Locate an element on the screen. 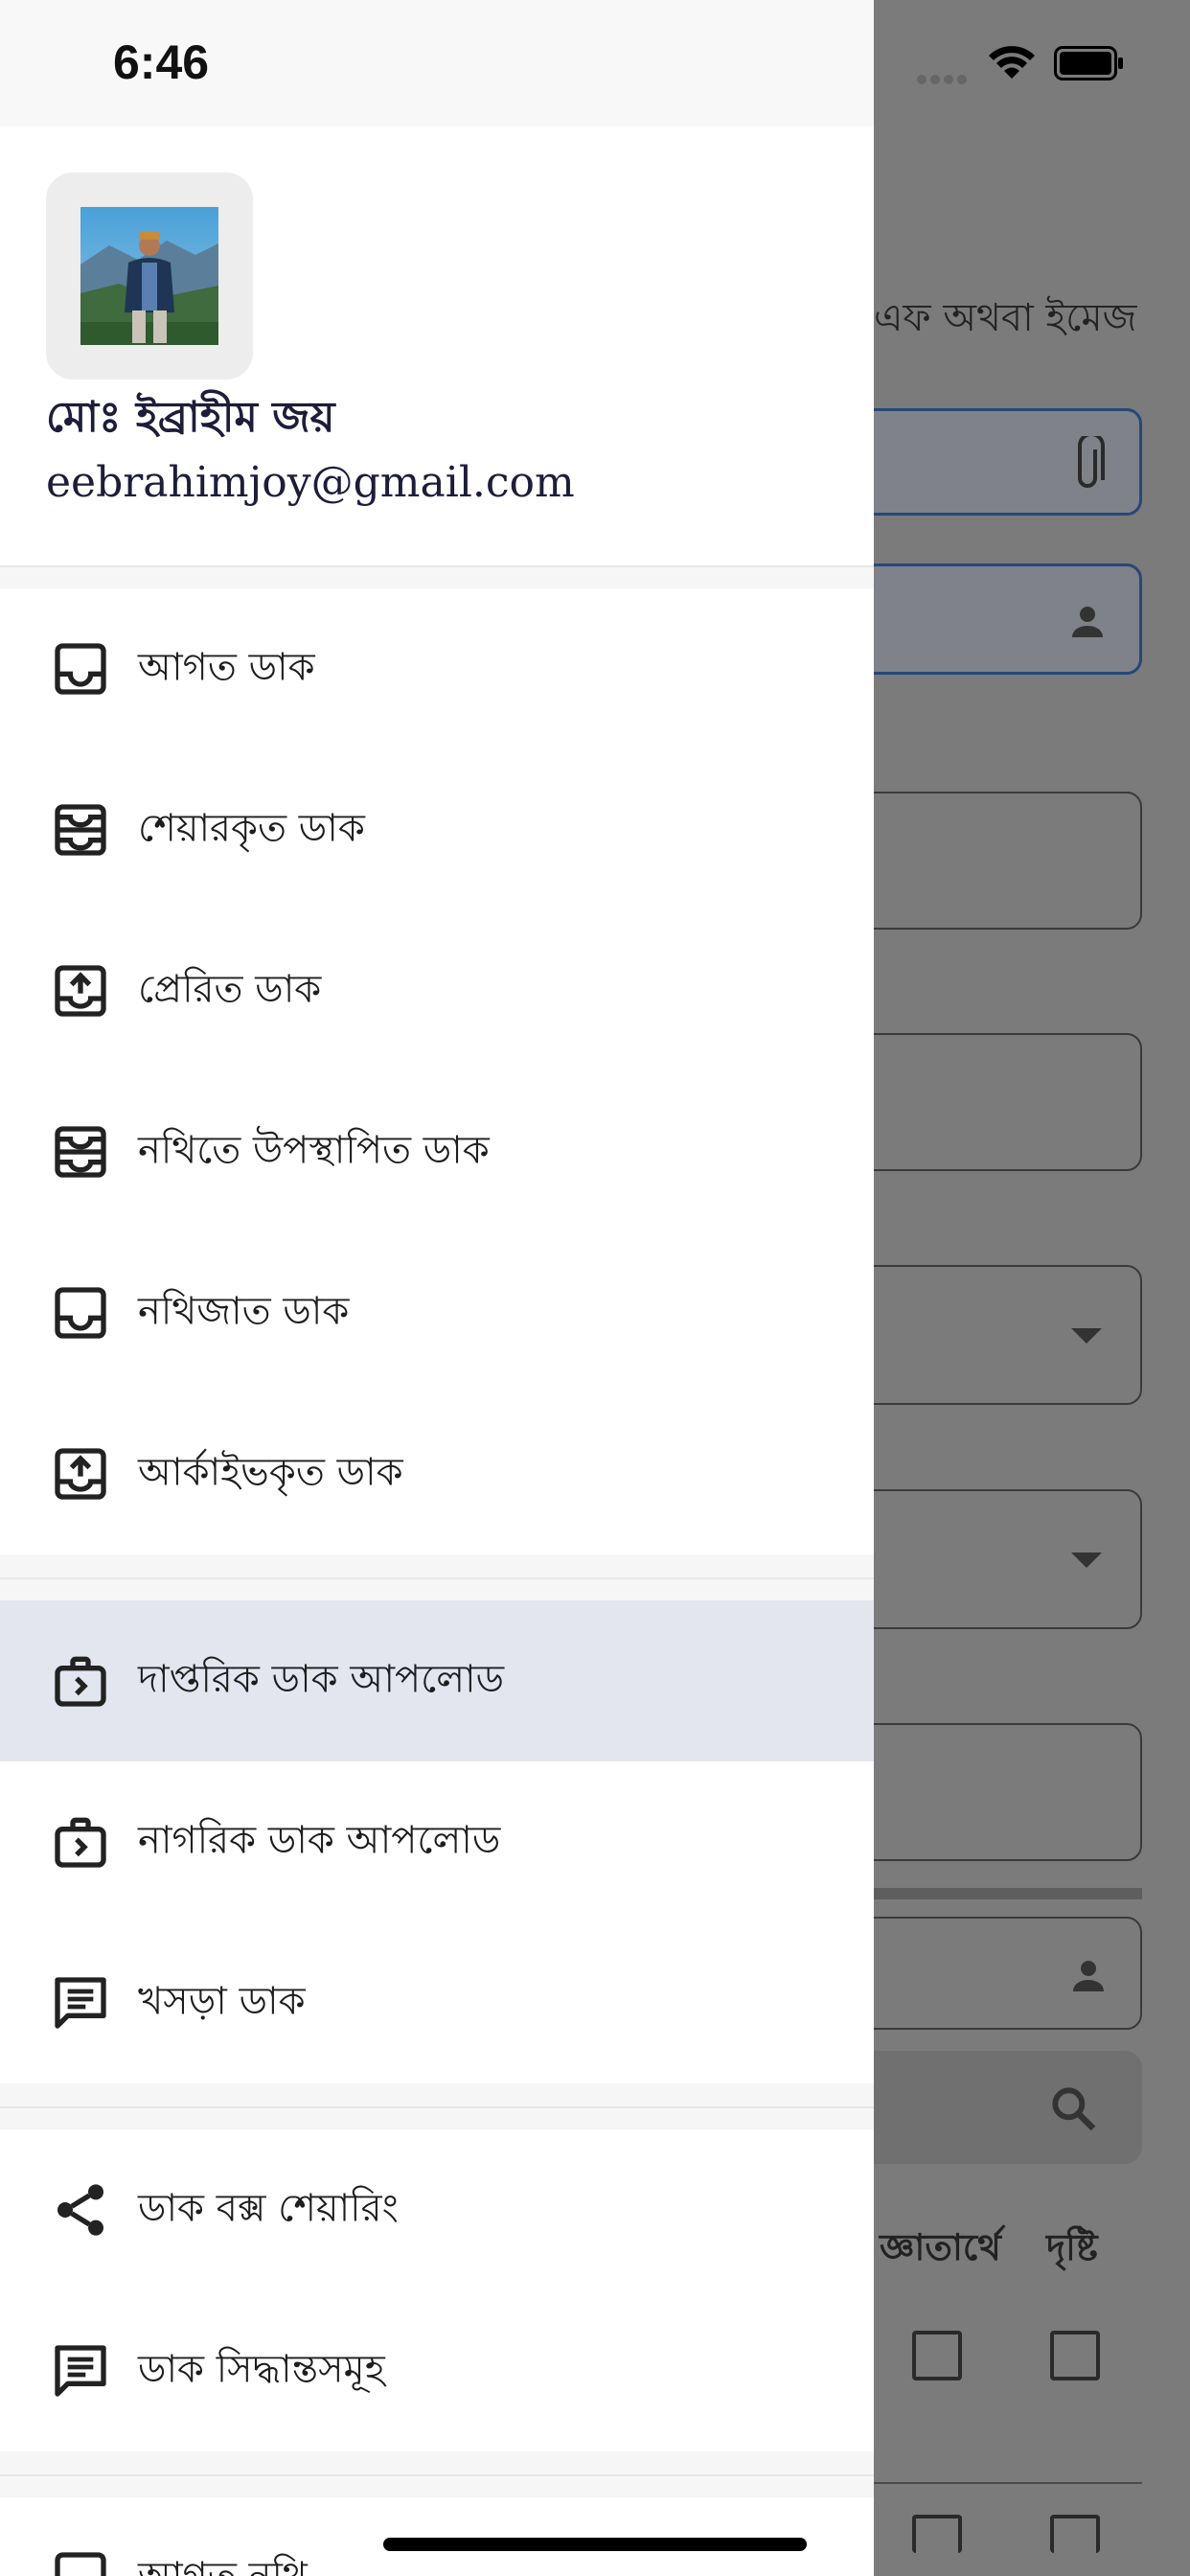  row-divider is located at coordinates (1008, 2483).